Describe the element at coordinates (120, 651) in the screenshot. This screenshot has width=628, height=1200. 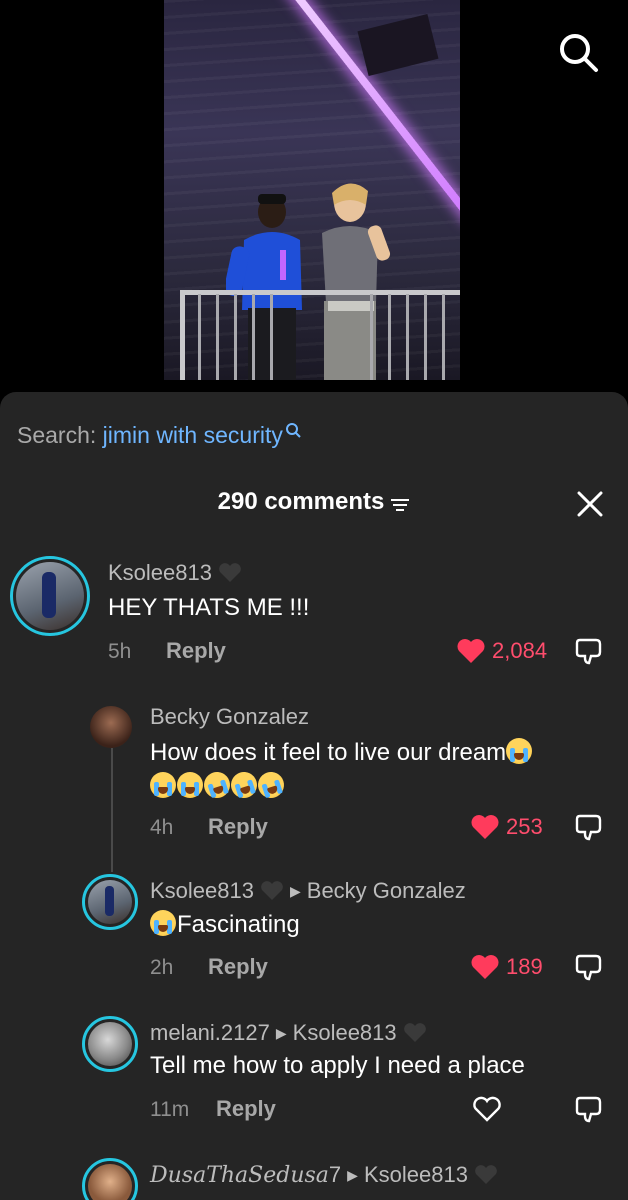
I see `comment-time: 5h` at that location.